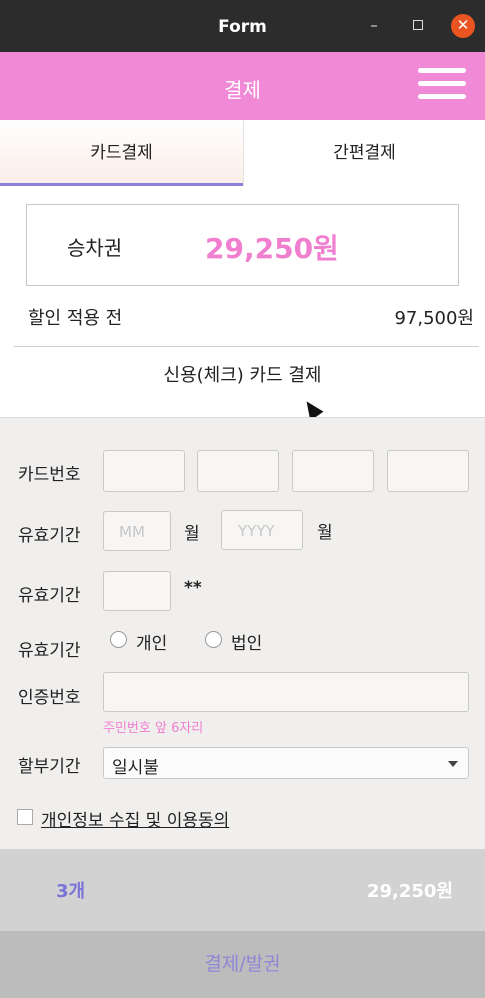 This screenshot has width=485, height=998. What do you see at coordinates (118, 639) in the screenshot?
I see `radio-personal` at bounding box center [118, 639].